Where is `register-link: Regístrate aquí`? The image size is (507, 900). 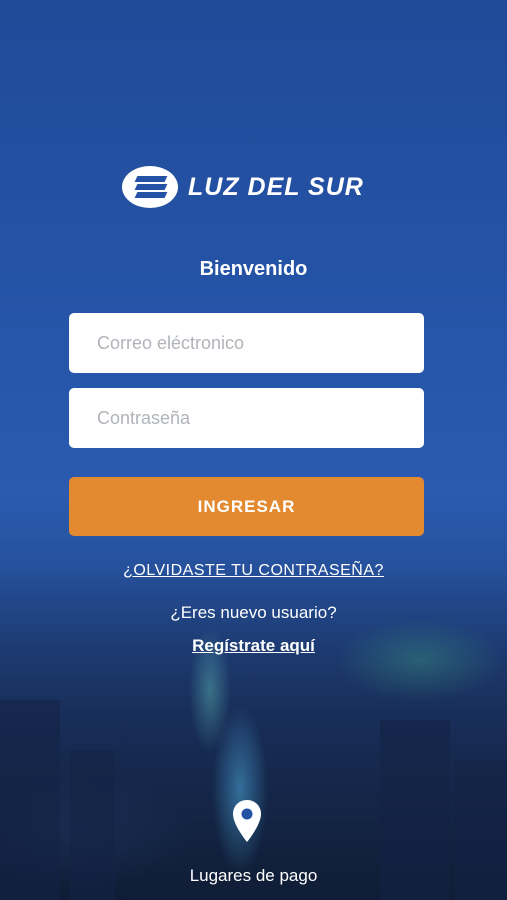
register-link: Regístrate aquí is located at coordinates (253, 646).